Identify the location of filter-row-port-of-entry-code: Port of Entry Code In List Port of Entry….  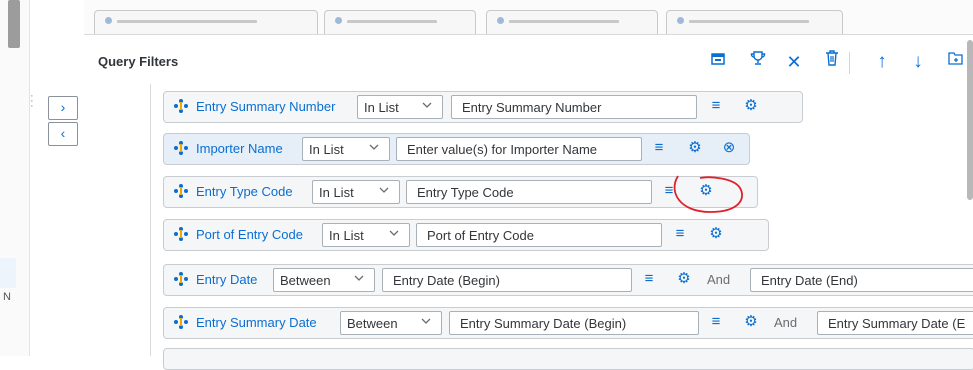
(466, 235).